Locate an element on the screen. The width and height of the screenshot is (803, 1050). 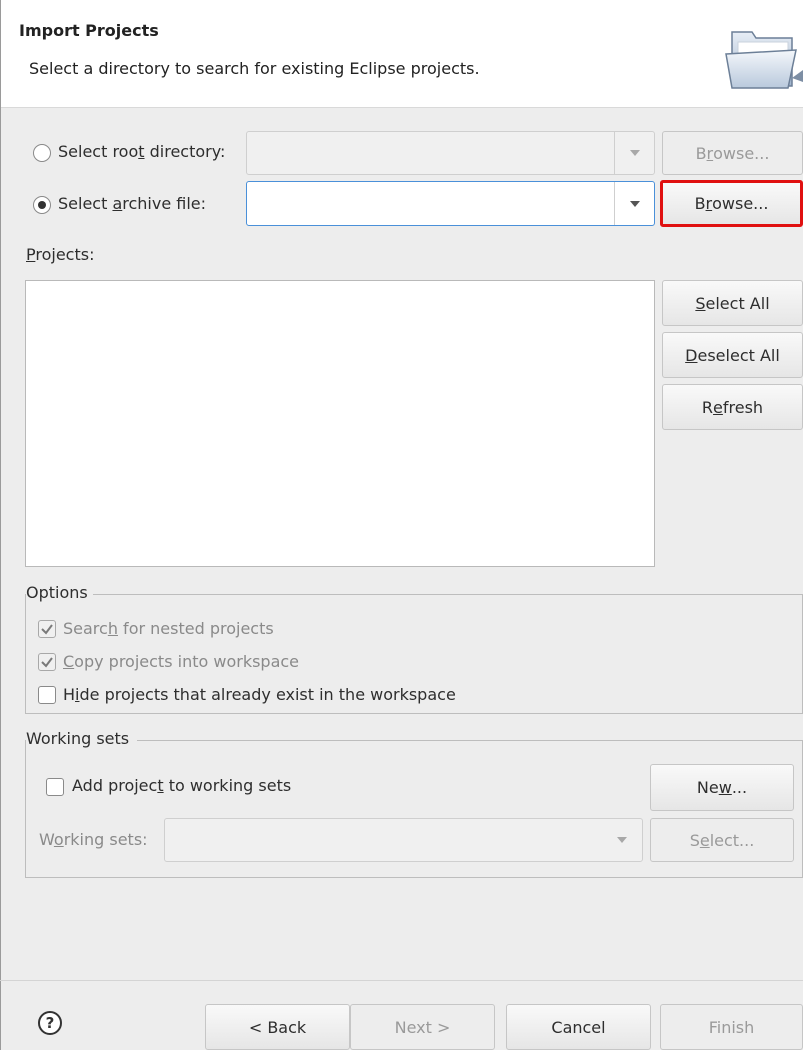
archive-file-combo is located at coordinates (450, 203).